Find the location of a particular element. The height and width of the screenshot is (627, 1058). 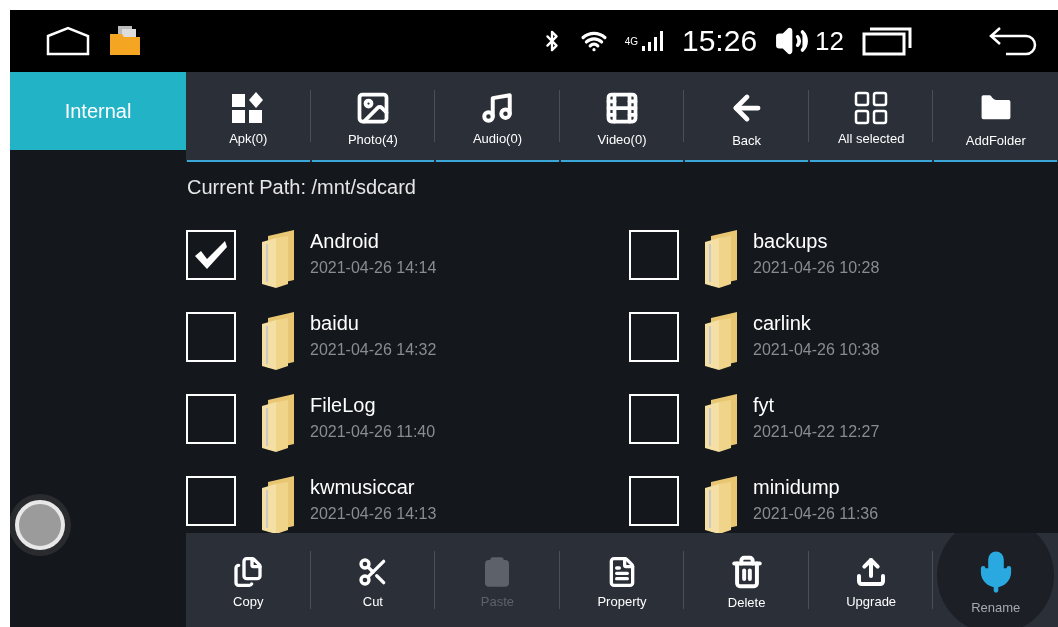

folder-pictures-icon is located at coordinates (125, 41).